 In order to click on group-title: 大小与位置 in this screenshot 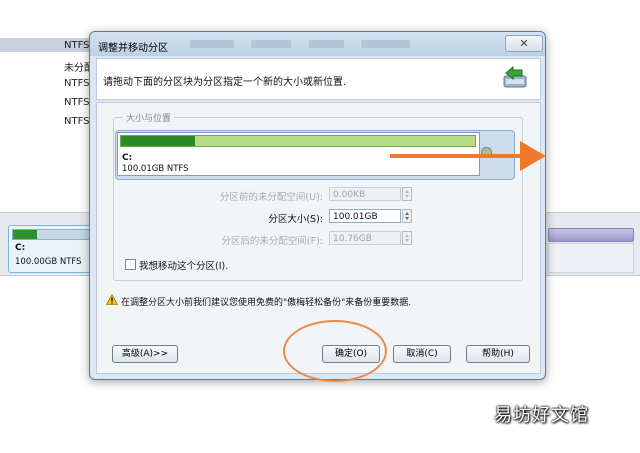, I will do `click(149, 117)`.